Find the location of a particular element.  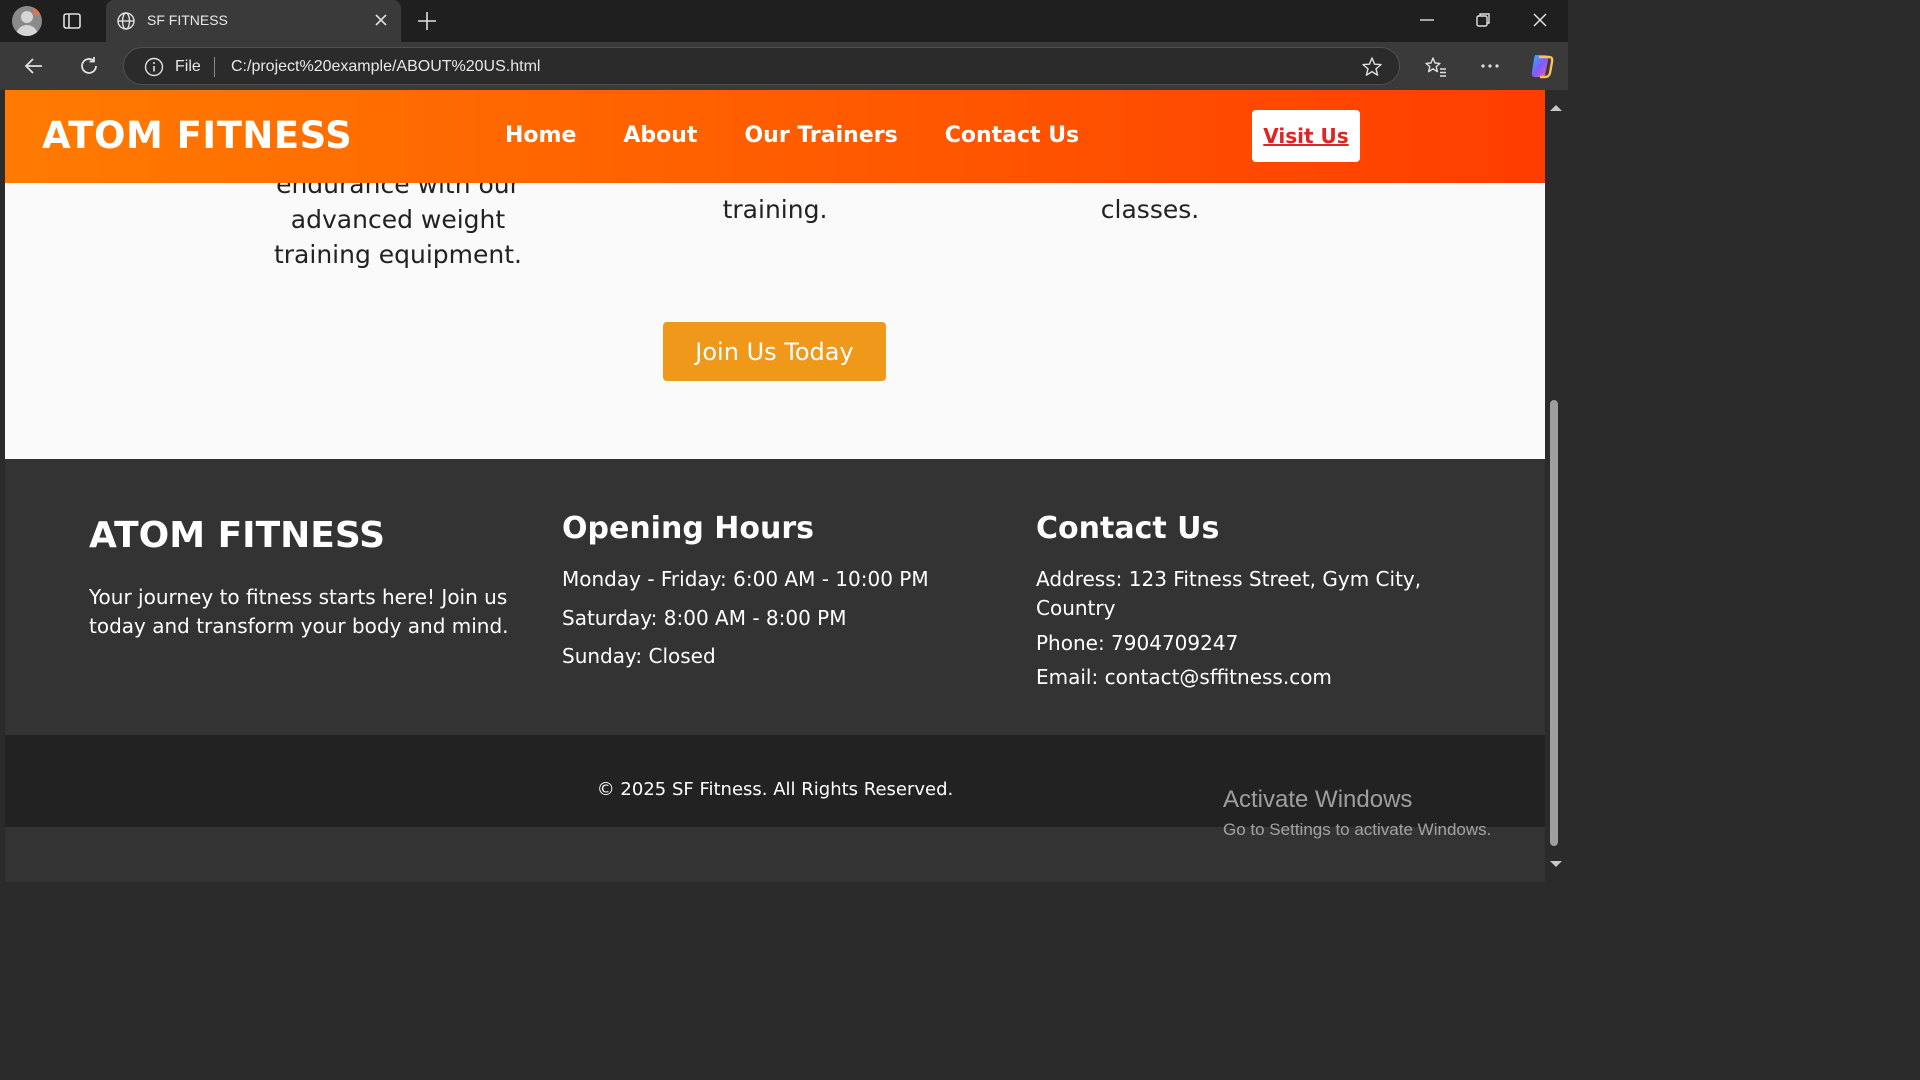

tab-strip: SF FITNESS is located at coordinates (784, 21).